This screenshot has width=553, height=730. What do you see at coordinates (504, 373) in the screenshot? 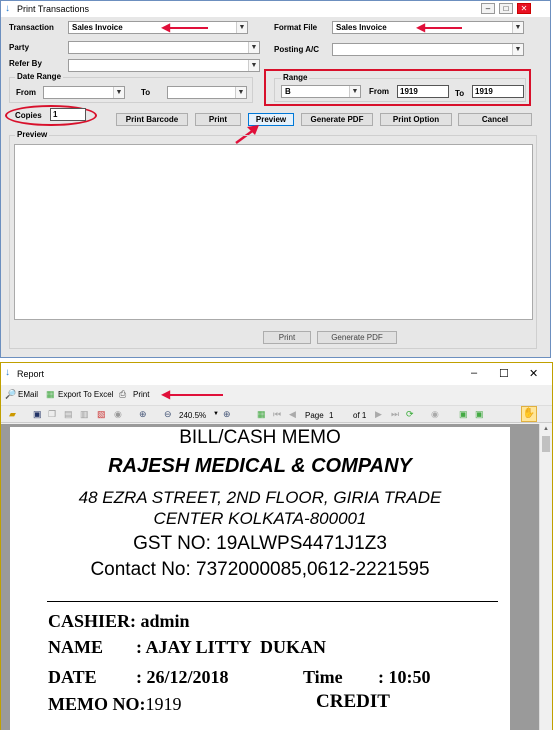
I see `maximize-button: ☐` at bounding box center [504, 373].